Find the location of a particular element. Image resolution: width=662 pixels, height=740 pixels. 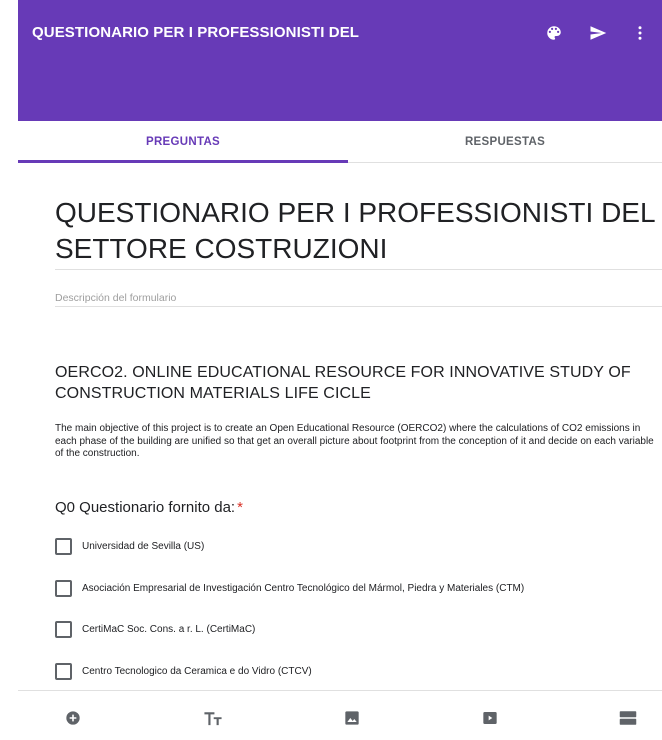

header-title: QUESTIONARIO PER I PROFESSIONISTI DEL is located at coordinates (196, 32).